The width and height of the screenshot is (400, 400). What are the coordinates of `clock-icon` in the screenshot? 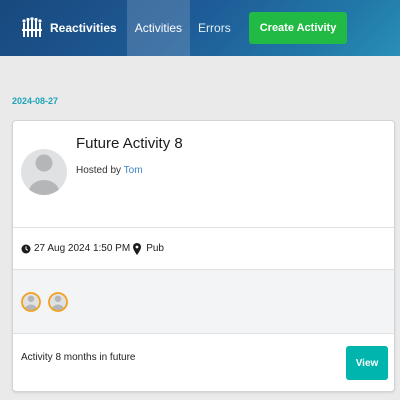 It's located at (27, 249).